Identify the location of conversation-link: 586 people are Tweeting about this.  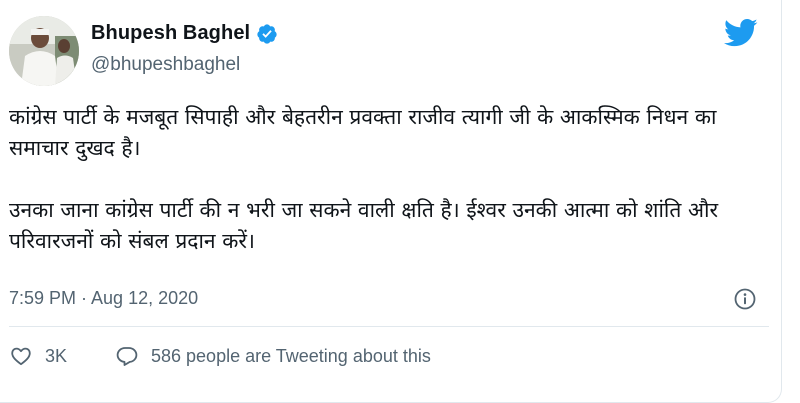
(273, 356).